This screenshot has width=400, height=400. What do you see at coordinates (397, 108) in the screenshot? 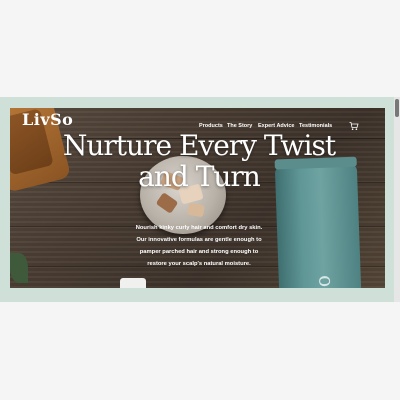
I see `scrollbar-thumb` at bounding box center [397, 108].